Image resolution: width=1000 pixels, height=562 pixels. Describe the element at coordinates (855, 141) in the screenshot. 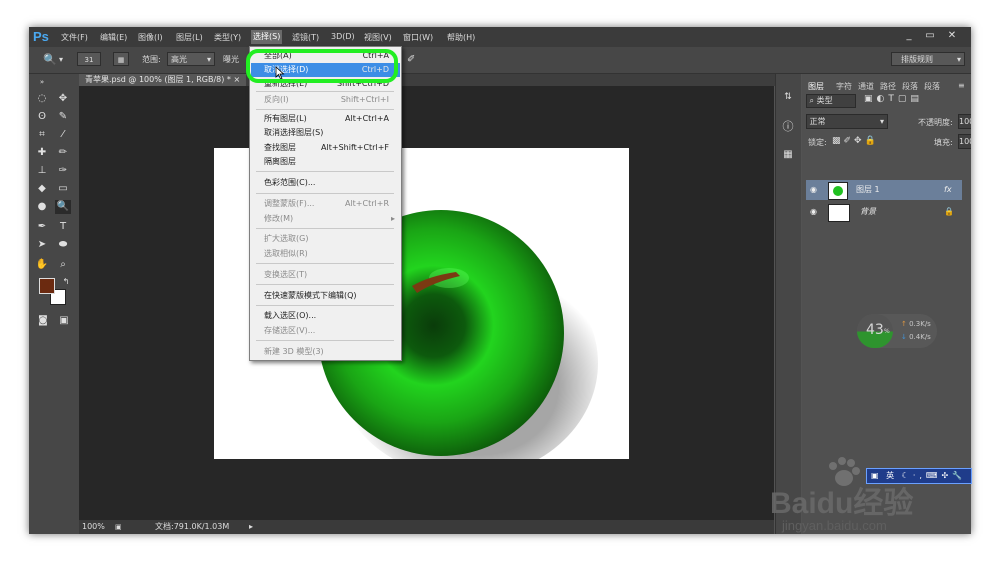

I see `lock-icons: ▩✐✥🔒` at that location.